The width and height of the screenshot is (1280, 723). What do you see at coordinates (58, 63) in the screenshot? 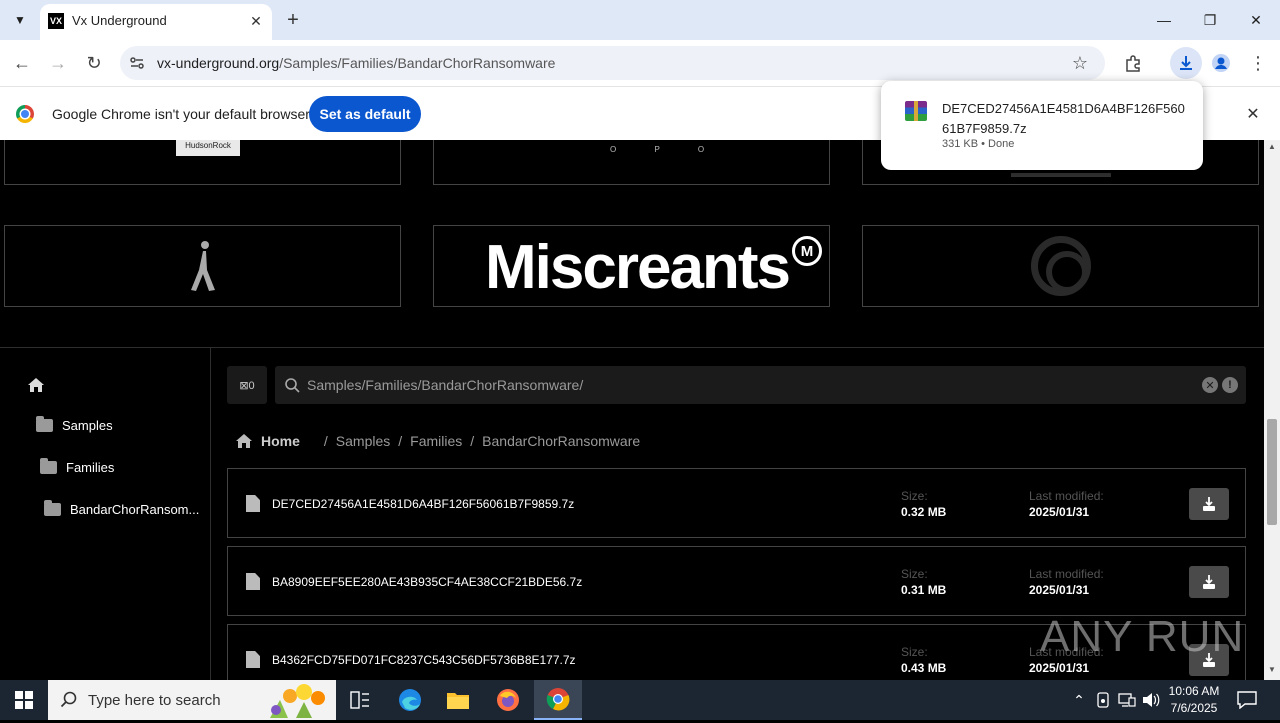
I see `forward-button: →` at bounding box center [58, 63].